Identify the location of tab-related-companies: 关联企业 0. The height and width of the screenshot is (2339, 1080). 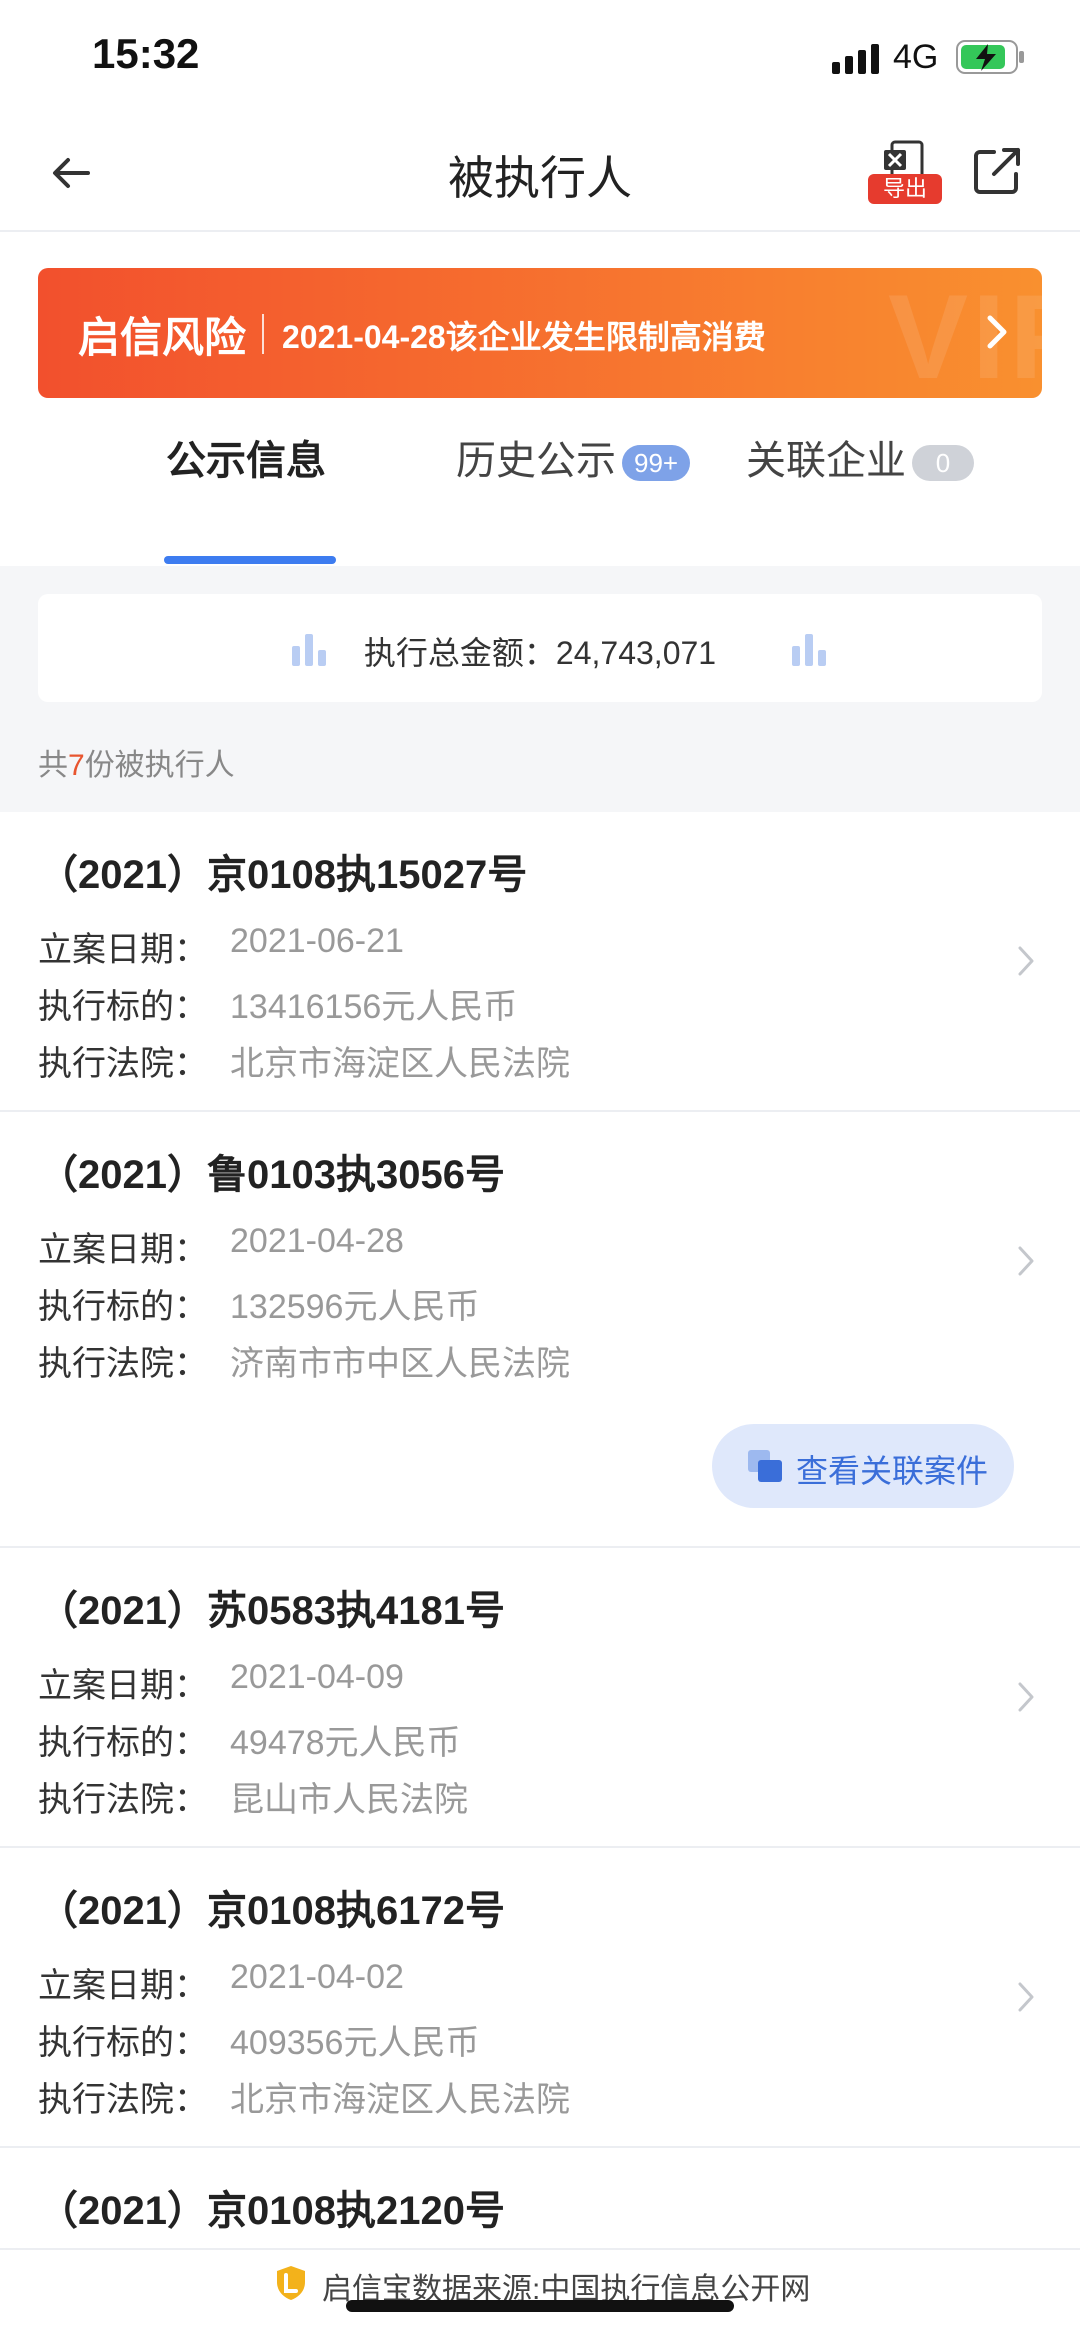
(860, 457).